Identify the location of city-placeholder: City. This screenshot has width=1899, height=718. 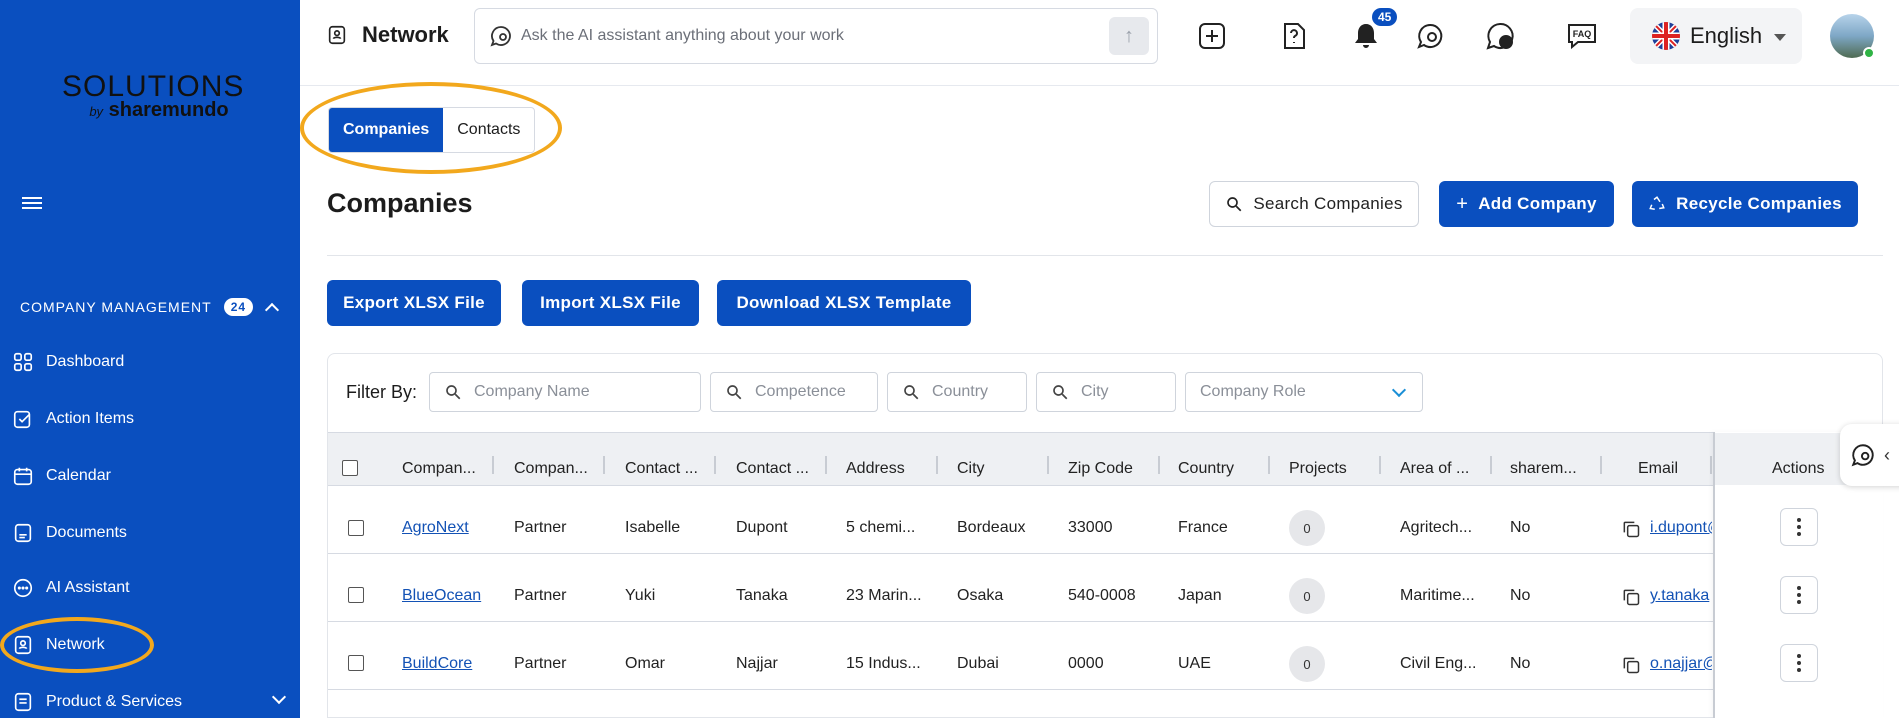
(1095, 391).